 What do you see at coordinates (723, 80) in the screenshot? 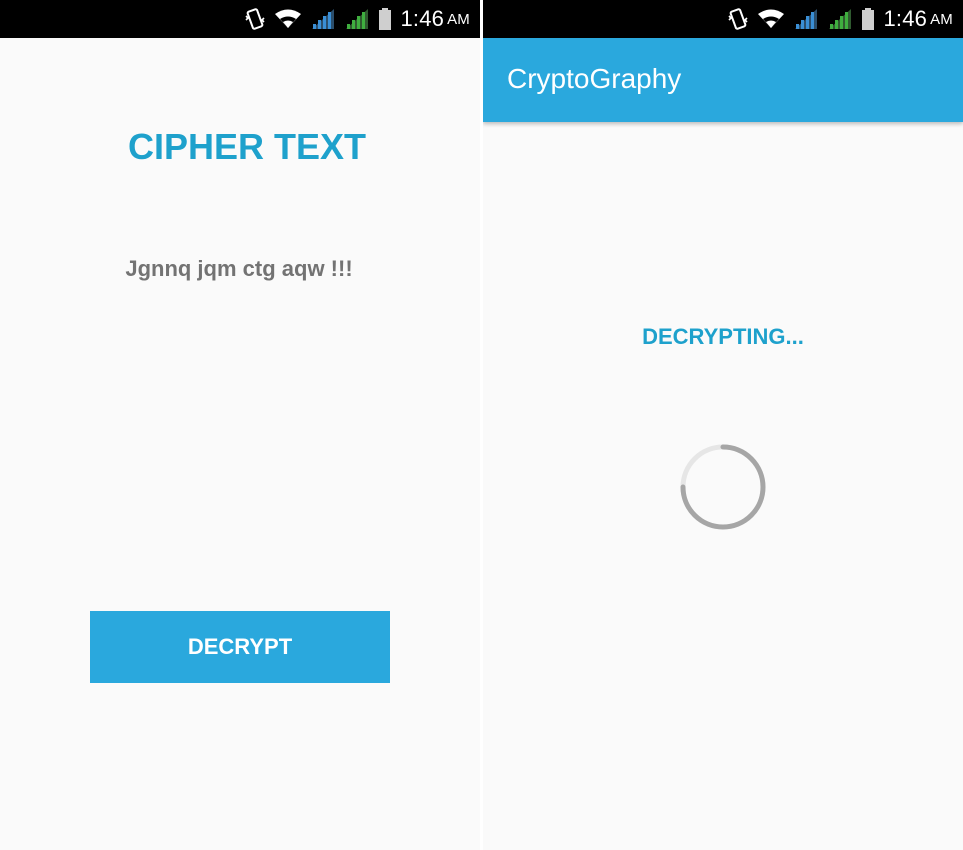
I see `app-bar: CryptoGraphy` at bounding box center [723, 80].